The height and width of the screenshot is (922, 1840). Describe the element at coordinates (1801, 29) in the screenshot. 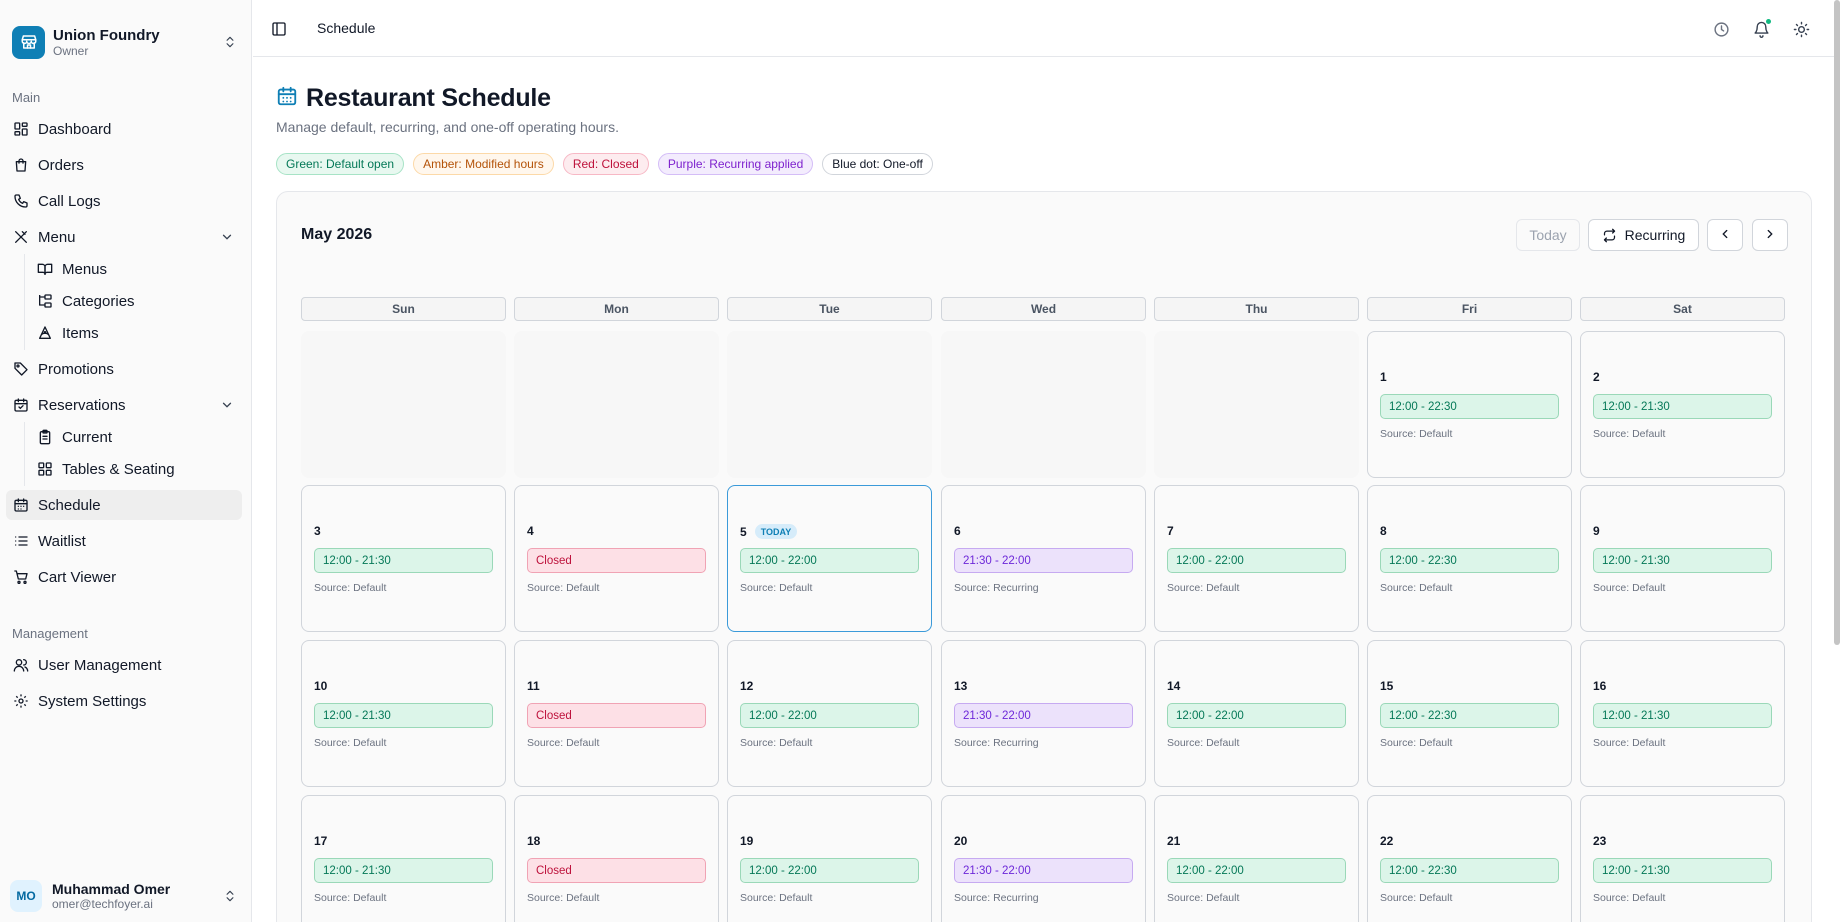

I see `sun-icon` at that location.